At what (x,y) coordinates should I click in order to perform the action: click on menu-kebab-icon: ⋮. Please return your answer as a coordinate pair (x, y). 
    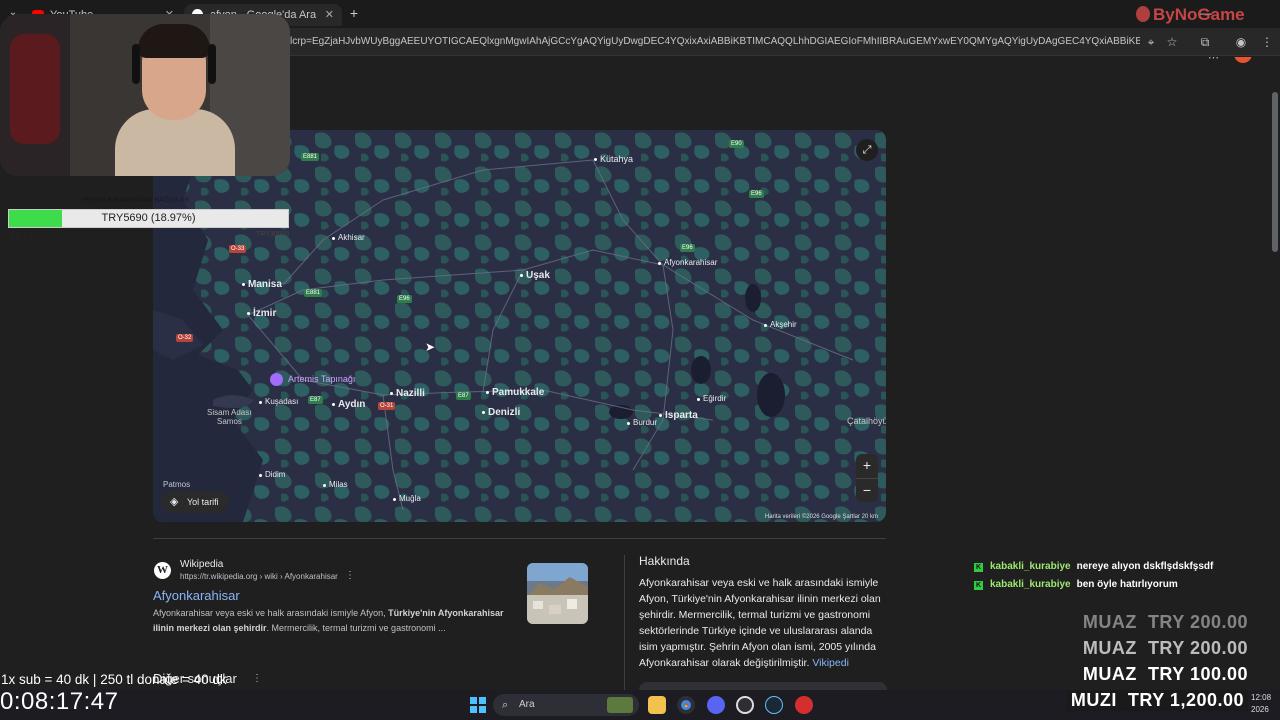
    Looking at the image, I should click on (1267, 42).